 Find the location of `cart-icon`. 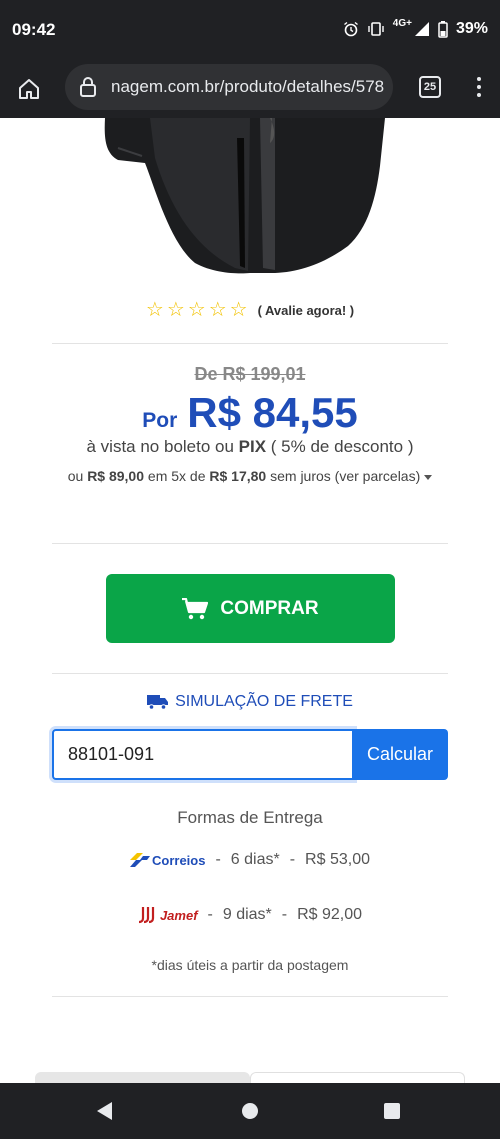

cart-icon is located at coordinates (195, 608).